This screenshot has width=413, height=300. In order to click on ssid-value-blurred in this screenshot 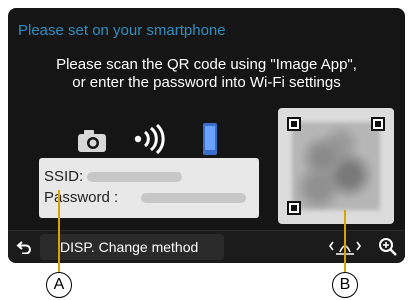, I will do `click(134, 177)`.